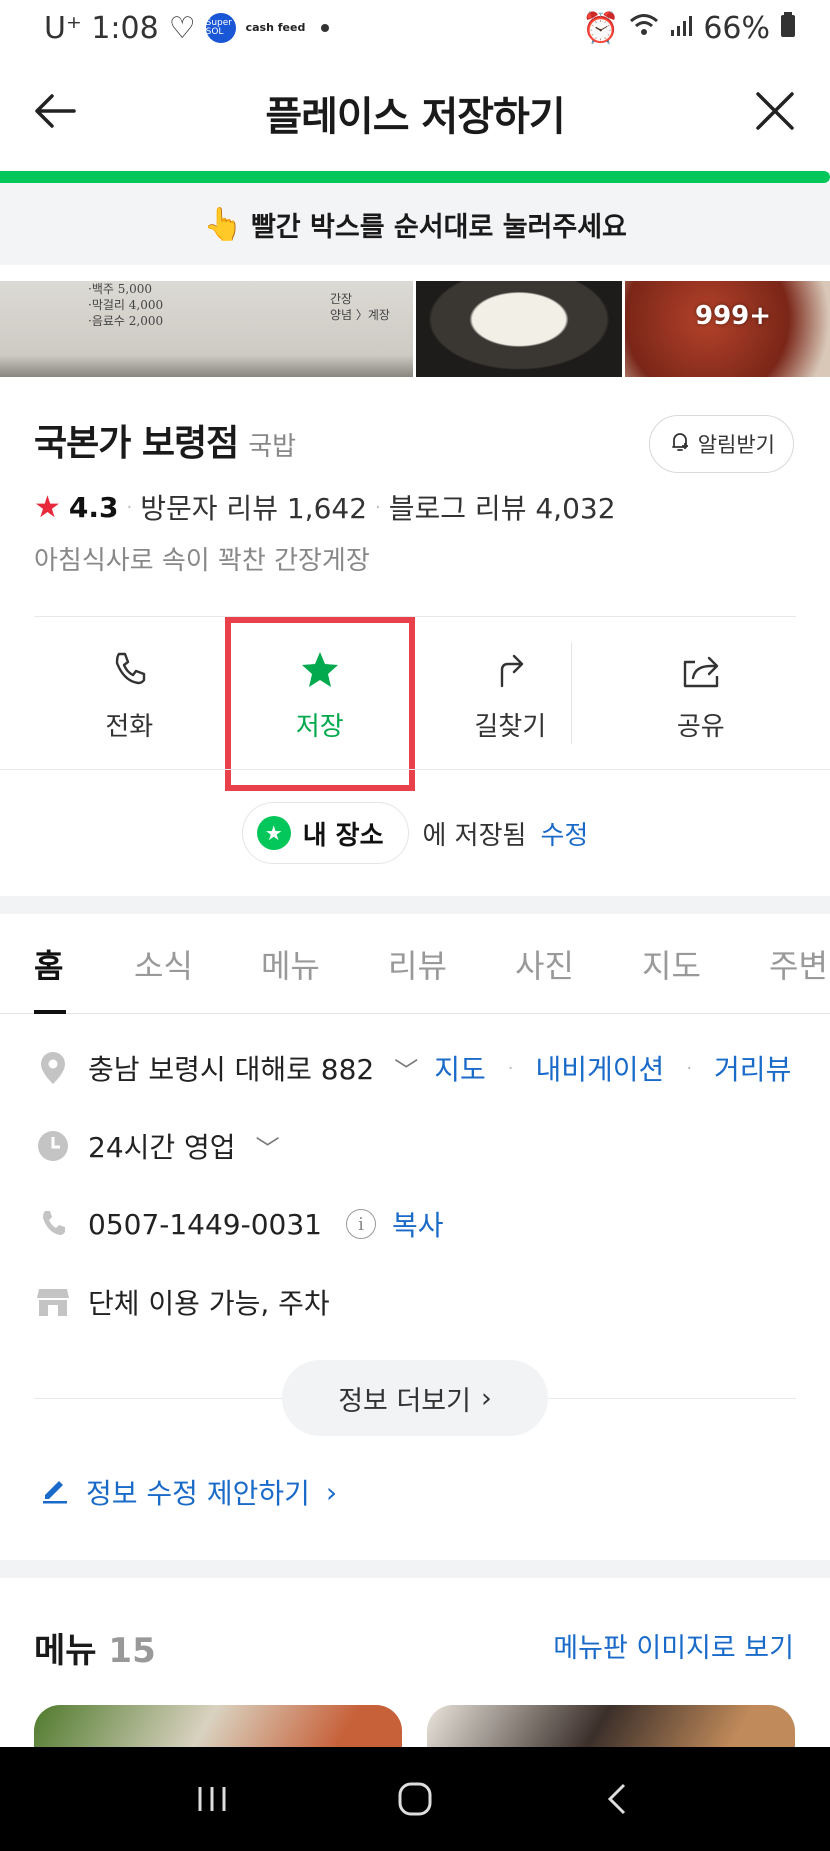  What do you see at coordinates (47, 507) in the screenshot?
I see `rating-star-icon: ★` at bounding box center [47, 507].